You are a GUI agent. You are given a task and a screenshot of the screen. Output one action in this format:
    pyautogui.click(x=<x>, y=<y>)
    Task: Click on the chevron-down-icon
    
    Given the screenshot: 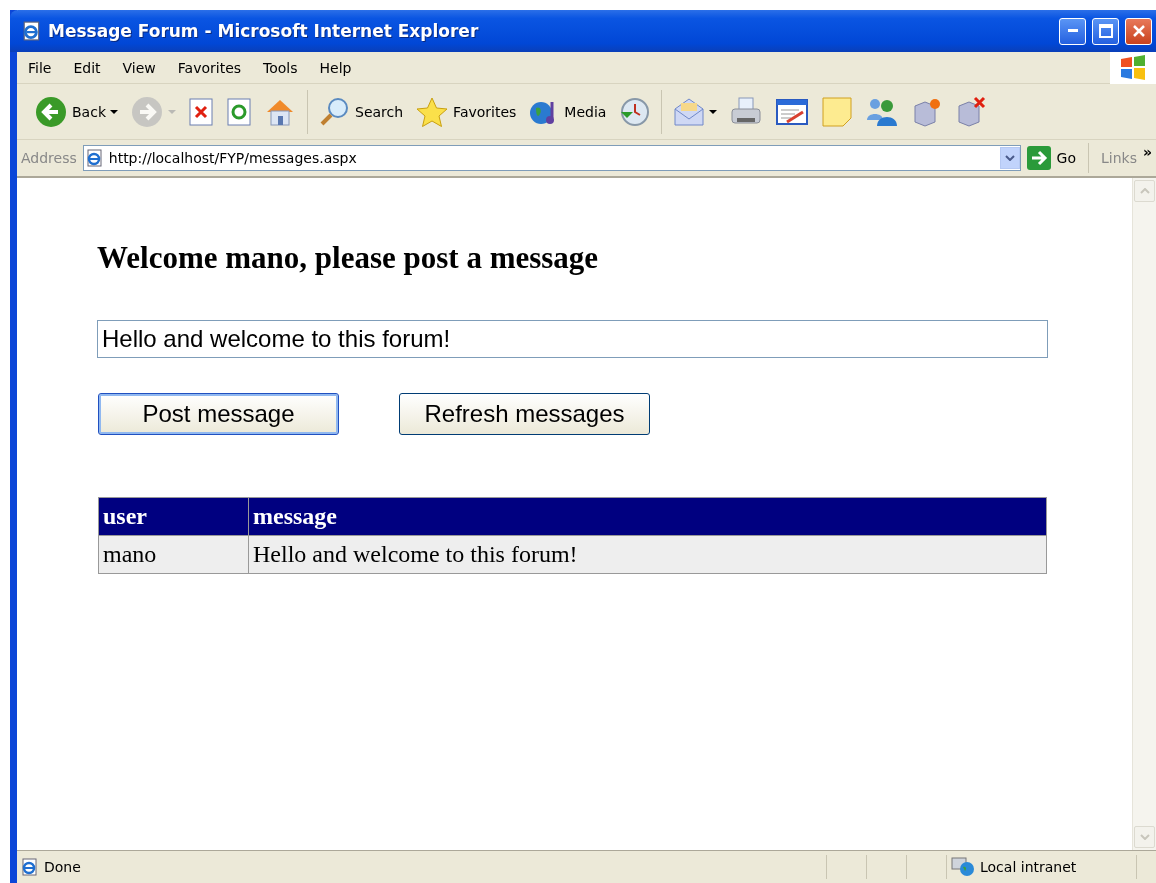 What is the action you would take?
    pyautogui.click(x=1009, y=158)
    